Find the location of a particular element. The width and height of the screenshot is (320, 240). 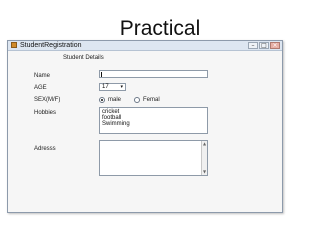

form-heading: Student Details is located at coordinates (83, 58).